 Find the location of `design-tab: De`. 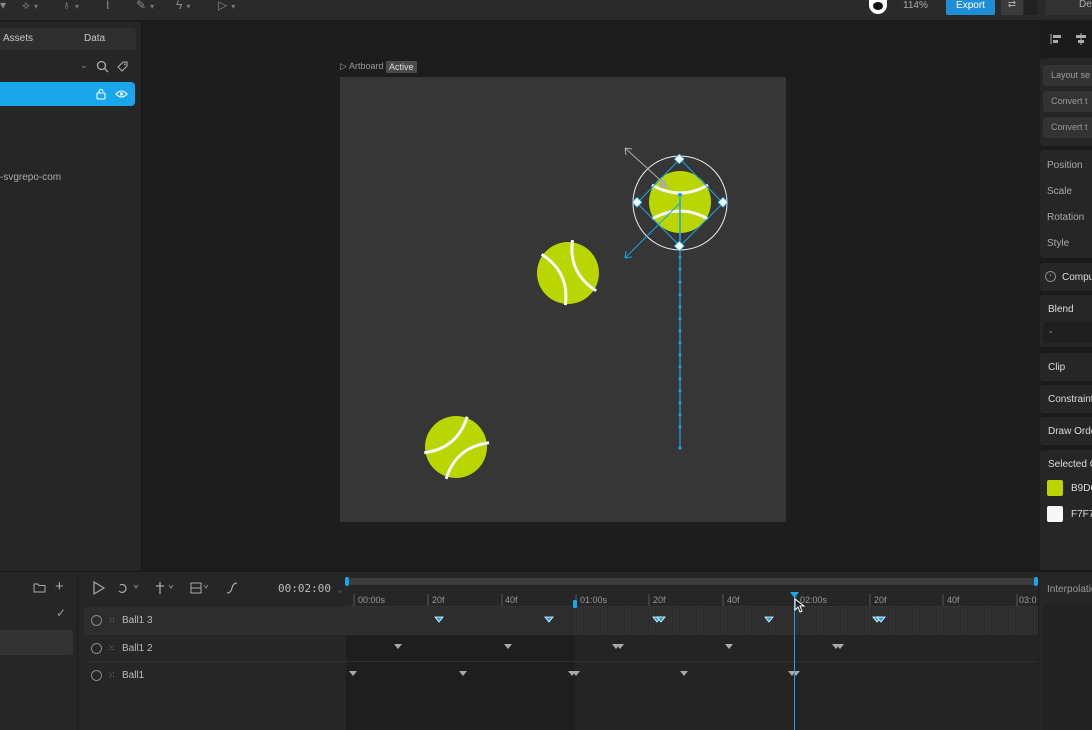

design-tab: De is located at coordinates (1069, 7).